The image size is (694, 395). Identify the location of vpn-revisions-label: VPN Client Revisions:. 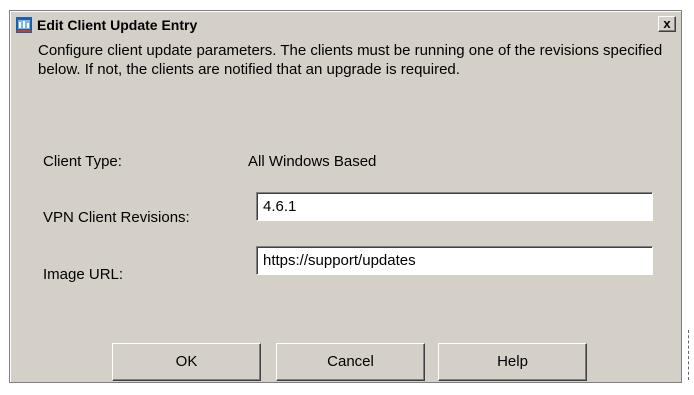
(116, 217).